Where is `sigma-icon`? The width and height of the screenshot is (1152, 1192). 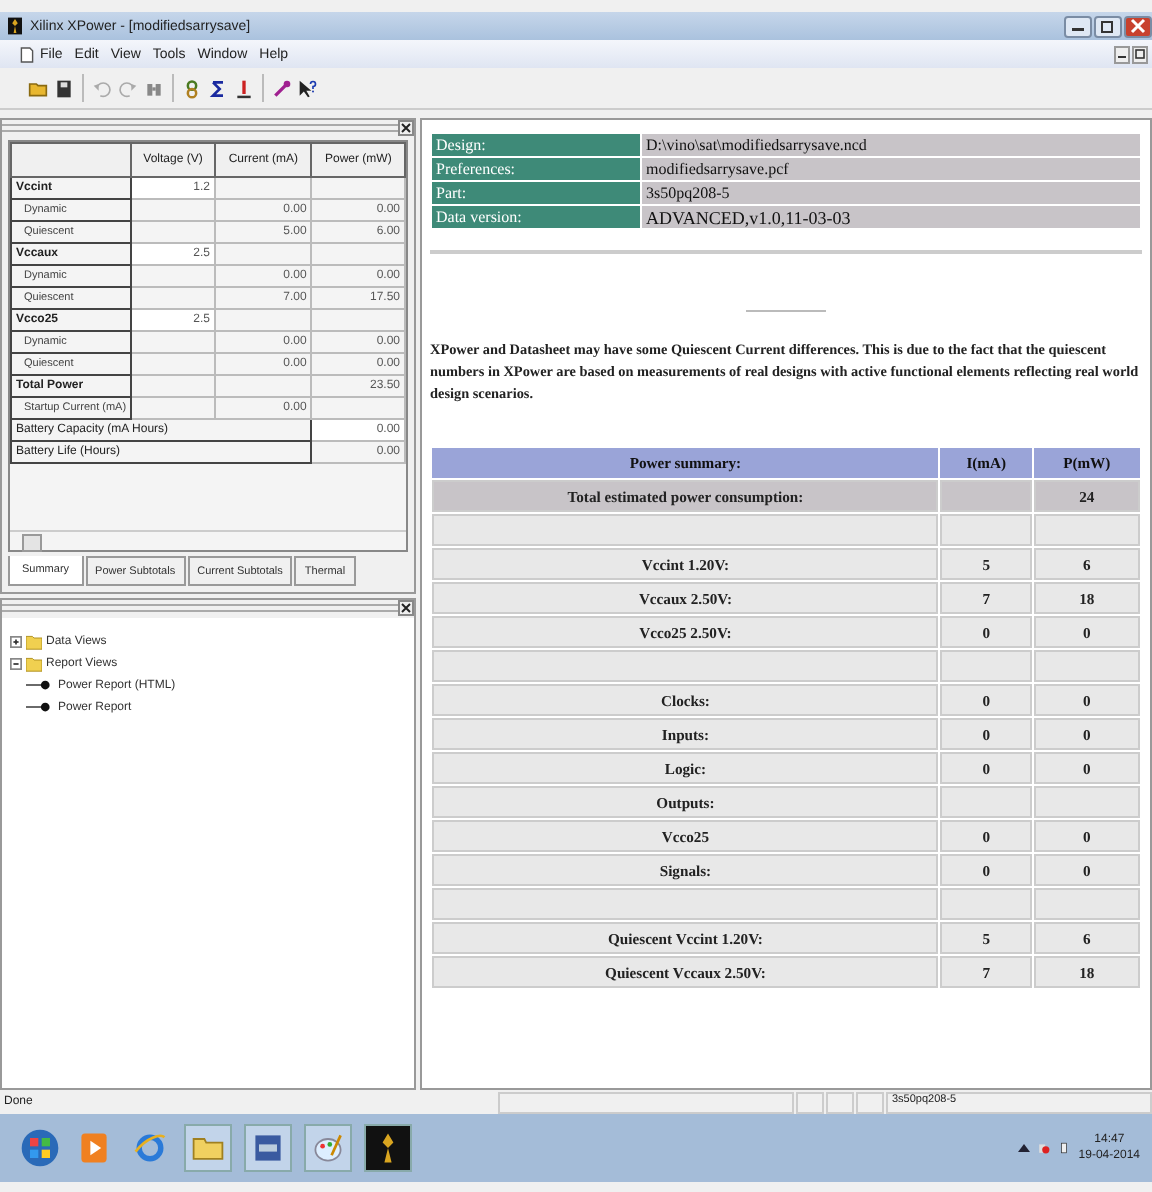 sigma-icon is located at coordinates (218, 88).